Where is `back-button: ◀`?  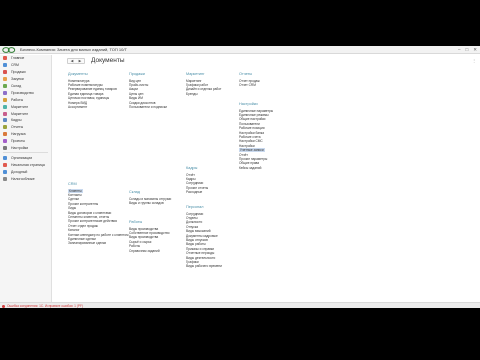 back-button: ◀ is located at coordinates (72, 61).